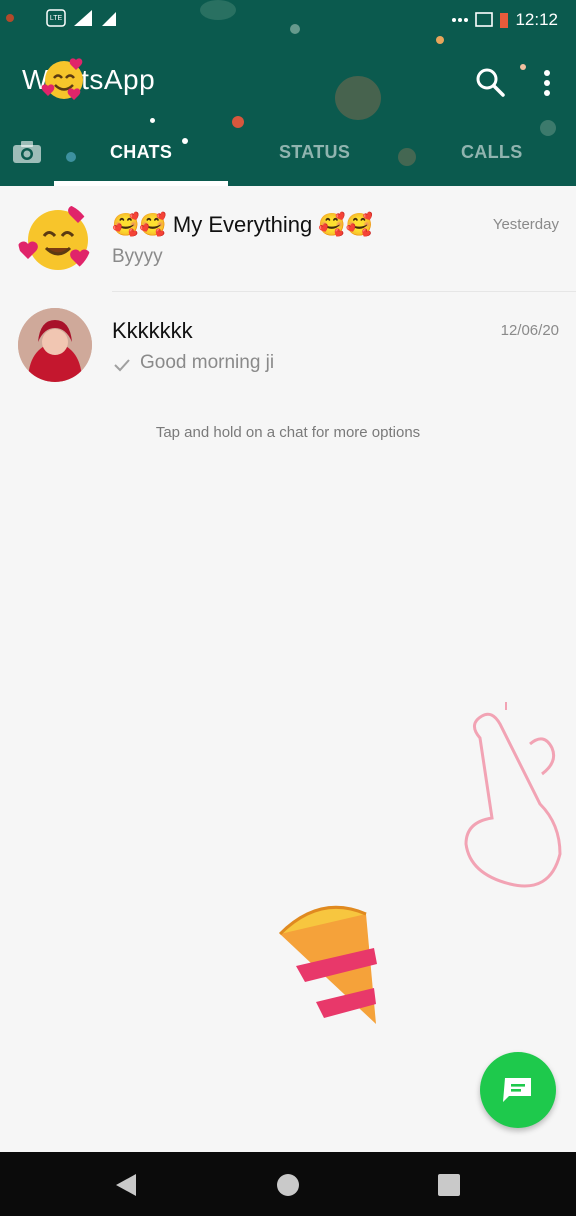  Describe the element at coordinates (83, 18) in the screenshot. I see `4g-signal-icon` at that location.